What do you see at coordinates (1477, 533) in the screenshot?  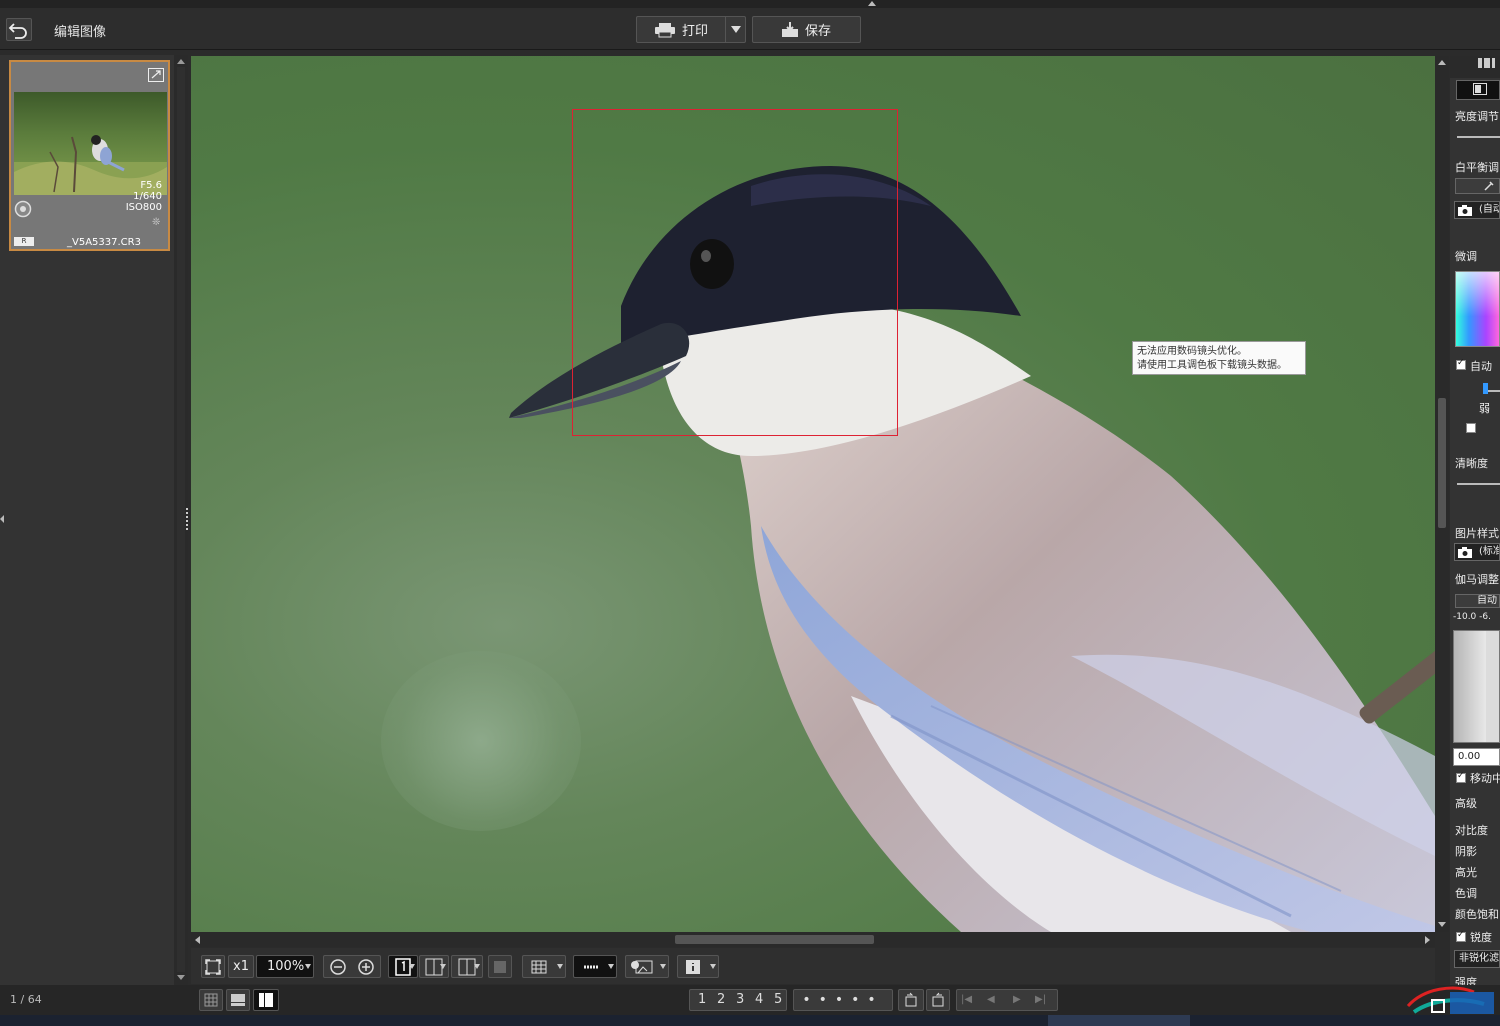 I see `picture-style-label: 图片样式` at bounding box center [1477, 533].